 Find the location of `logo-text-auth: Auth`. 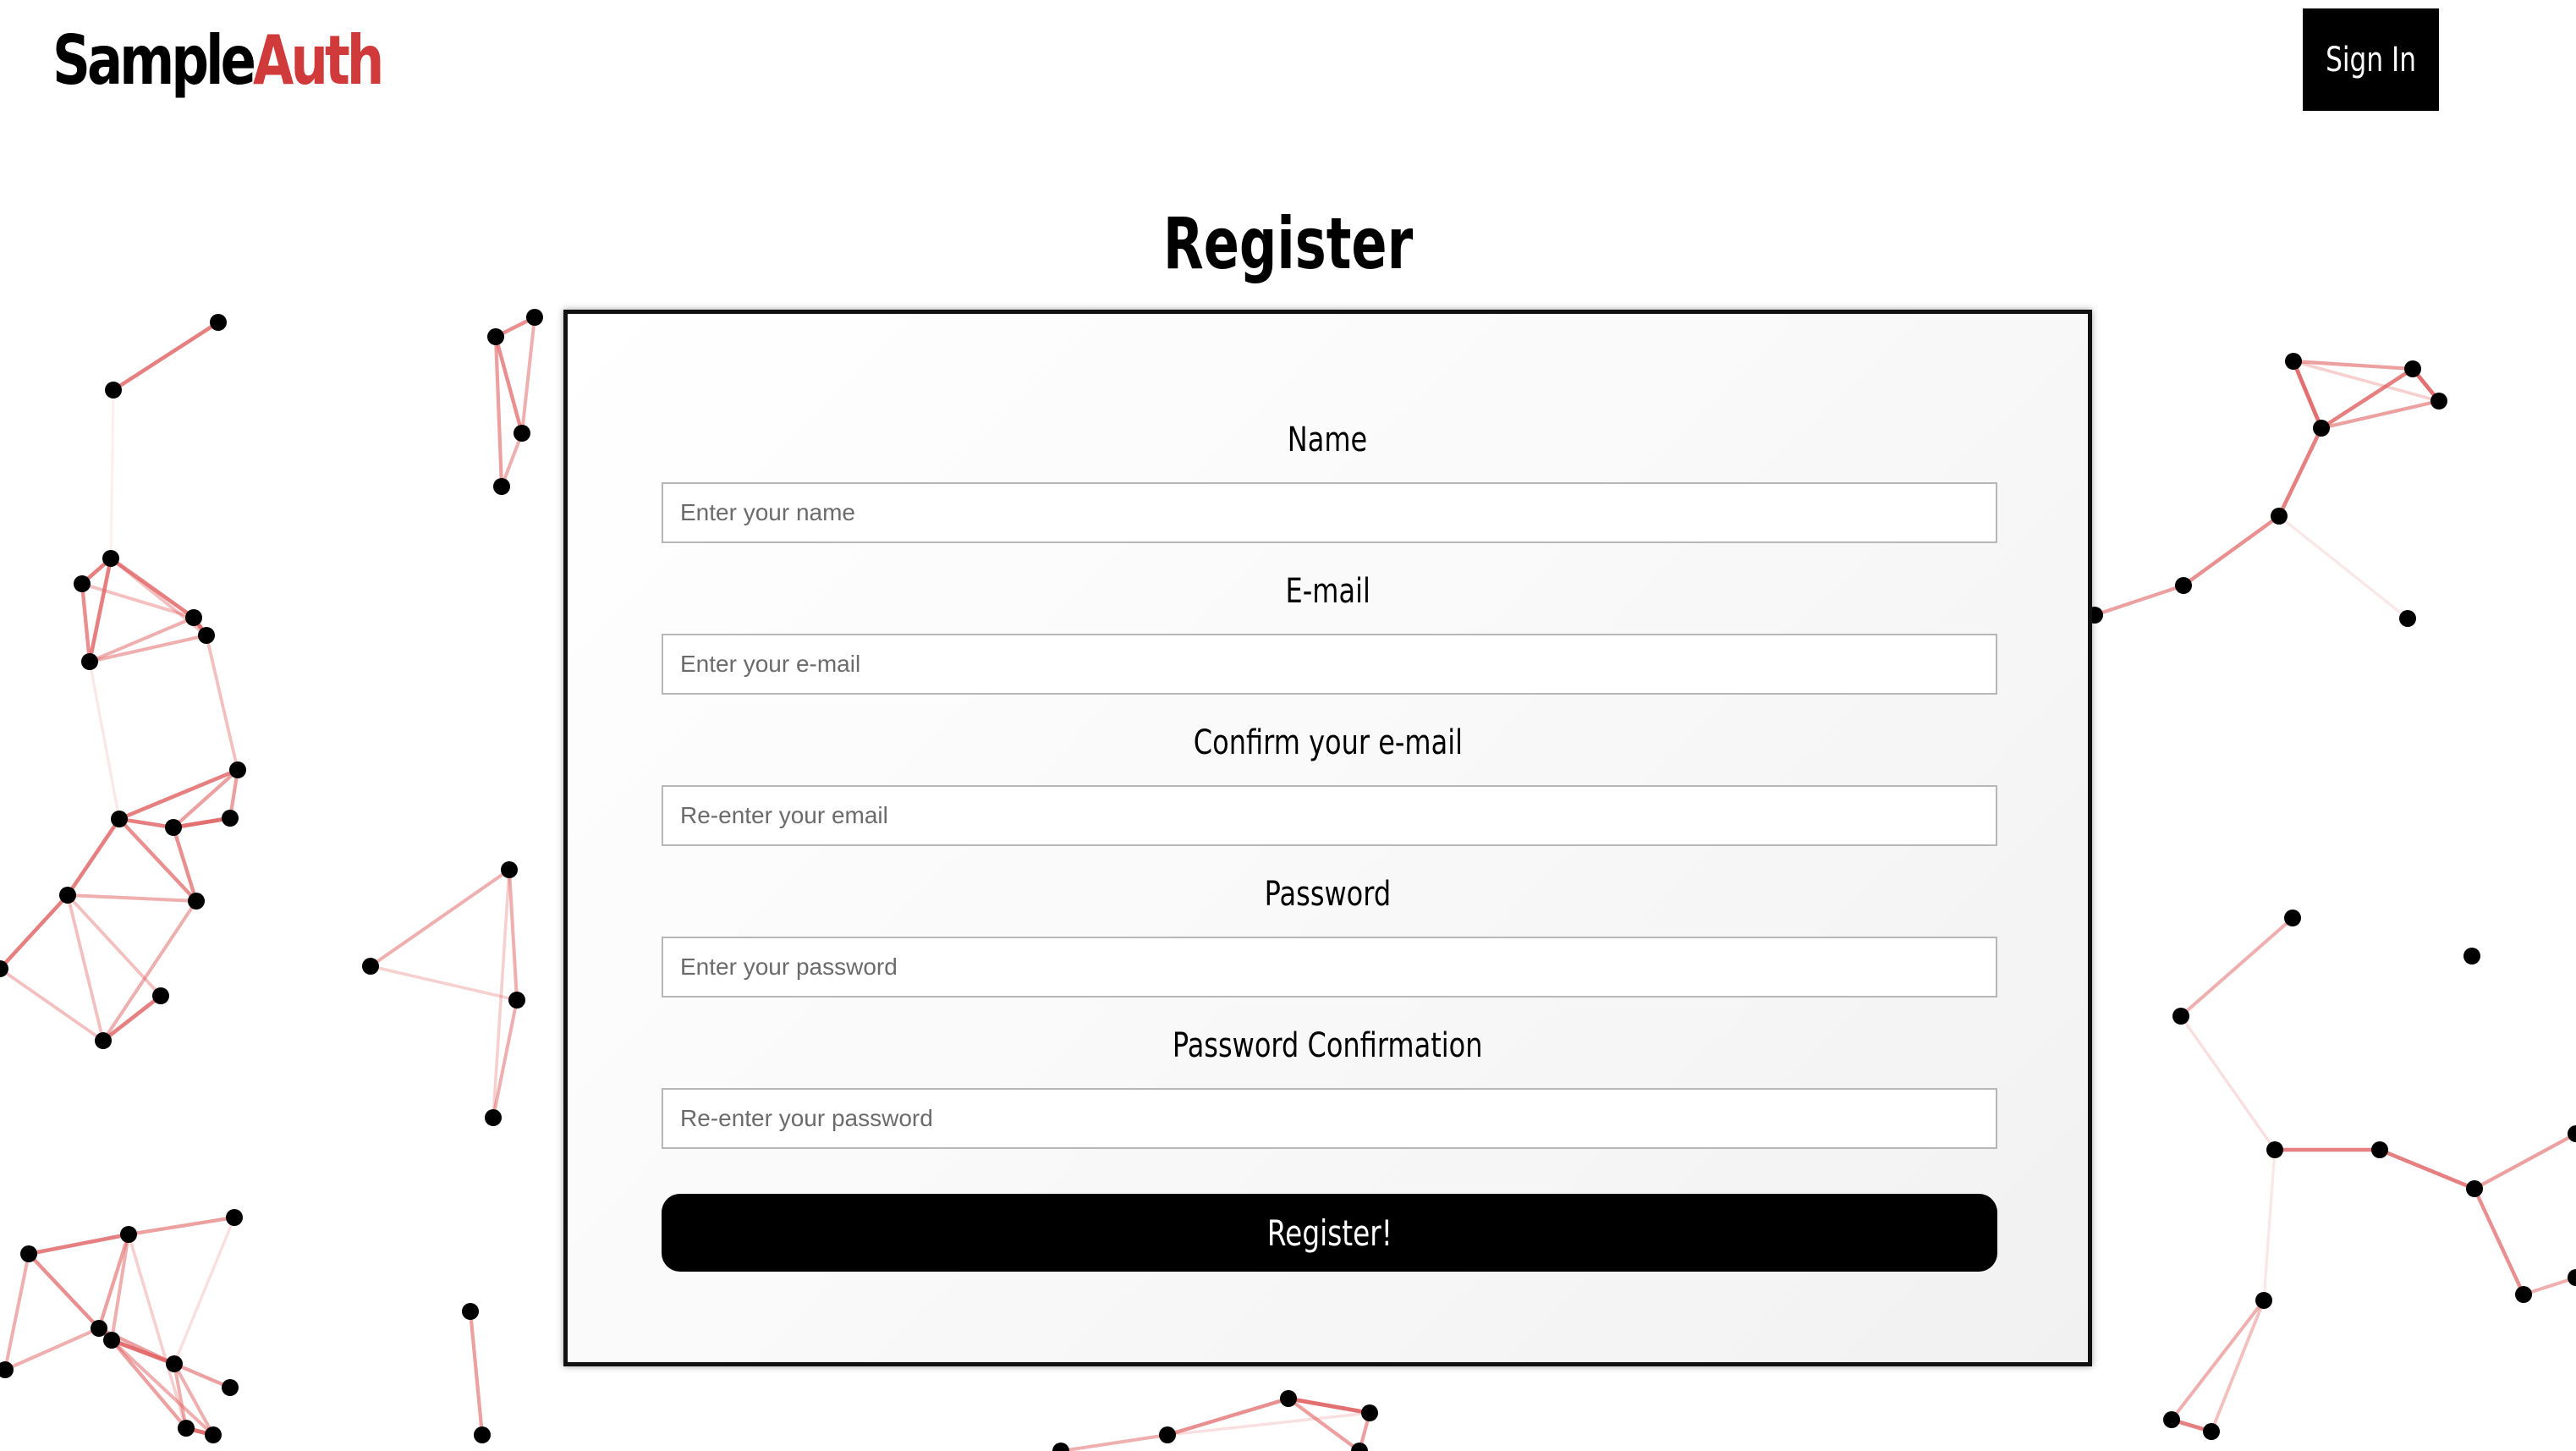

logo-text-auth: Auth is located at coordinates (318, 61).